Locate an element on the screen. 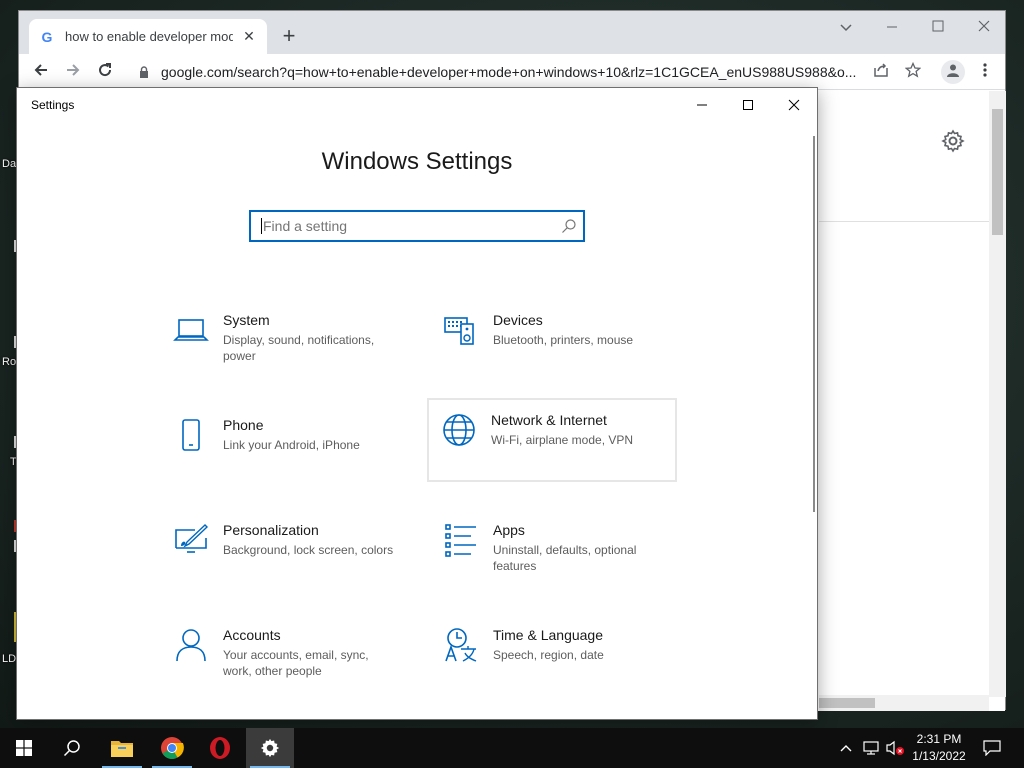 This screenshot has width=1024, height=768. search-input is located at coordinates (408, 226).